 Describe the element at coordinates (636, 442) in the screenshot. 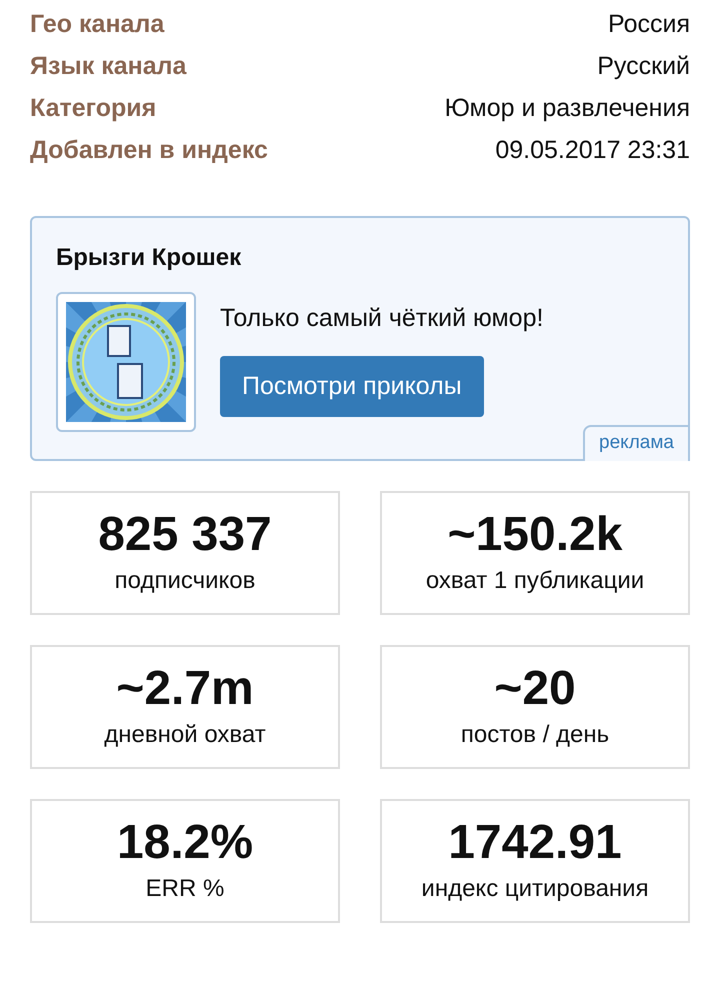

I see `ad-tag: реклама` at that location.